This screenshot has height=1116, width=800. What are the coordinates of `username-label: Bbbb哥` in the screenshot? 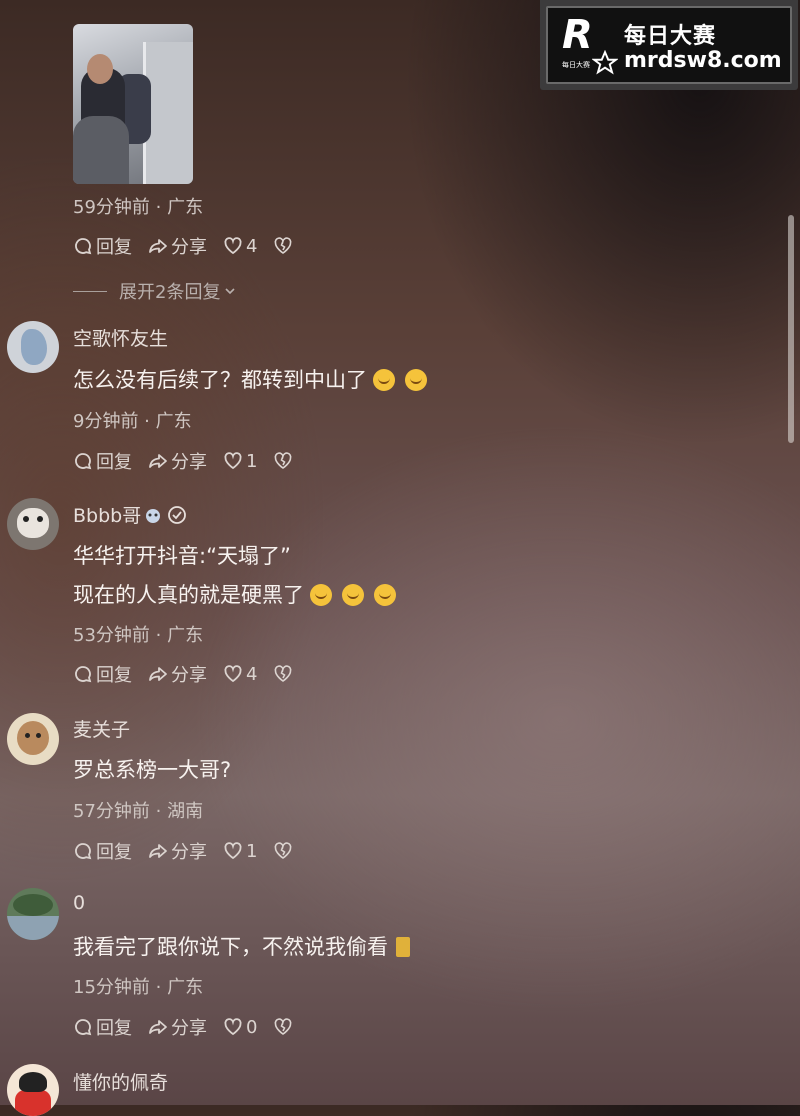 It's located at (107, 516).